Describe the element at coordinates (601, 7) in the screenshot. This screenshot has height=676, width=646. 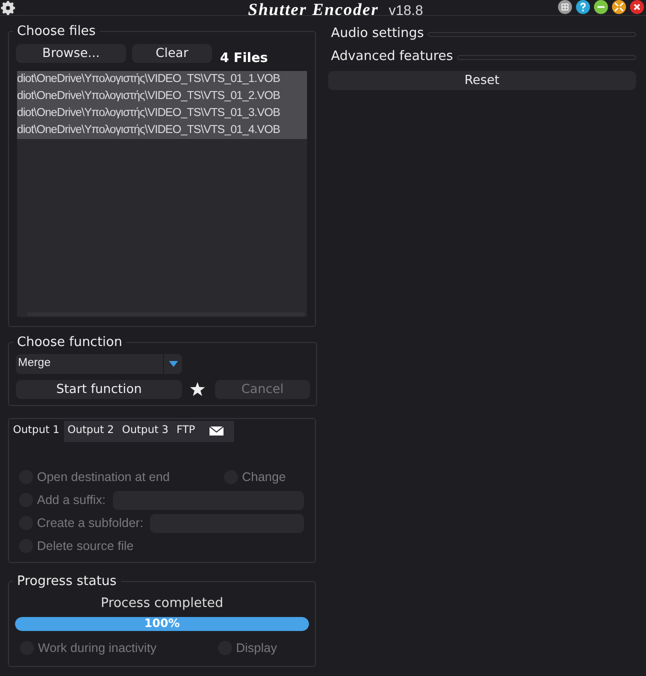
I see `minimize-icon` at that location.